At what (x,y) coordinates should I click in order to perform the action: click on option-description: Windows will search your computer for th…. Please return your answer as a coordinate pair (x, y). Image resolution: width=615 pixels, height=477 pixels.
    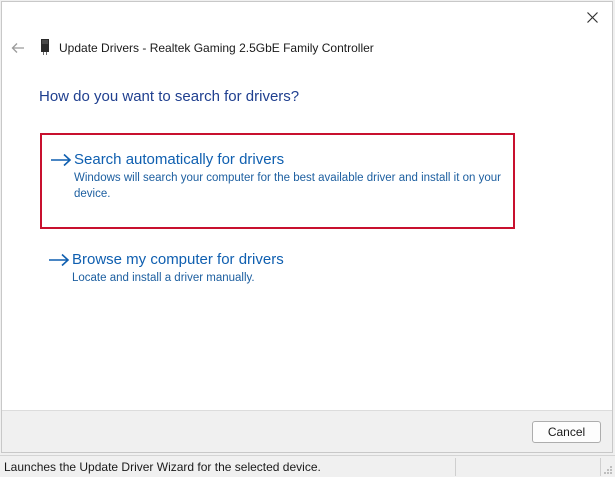
    Looking at the image, I should click on (287, 186).